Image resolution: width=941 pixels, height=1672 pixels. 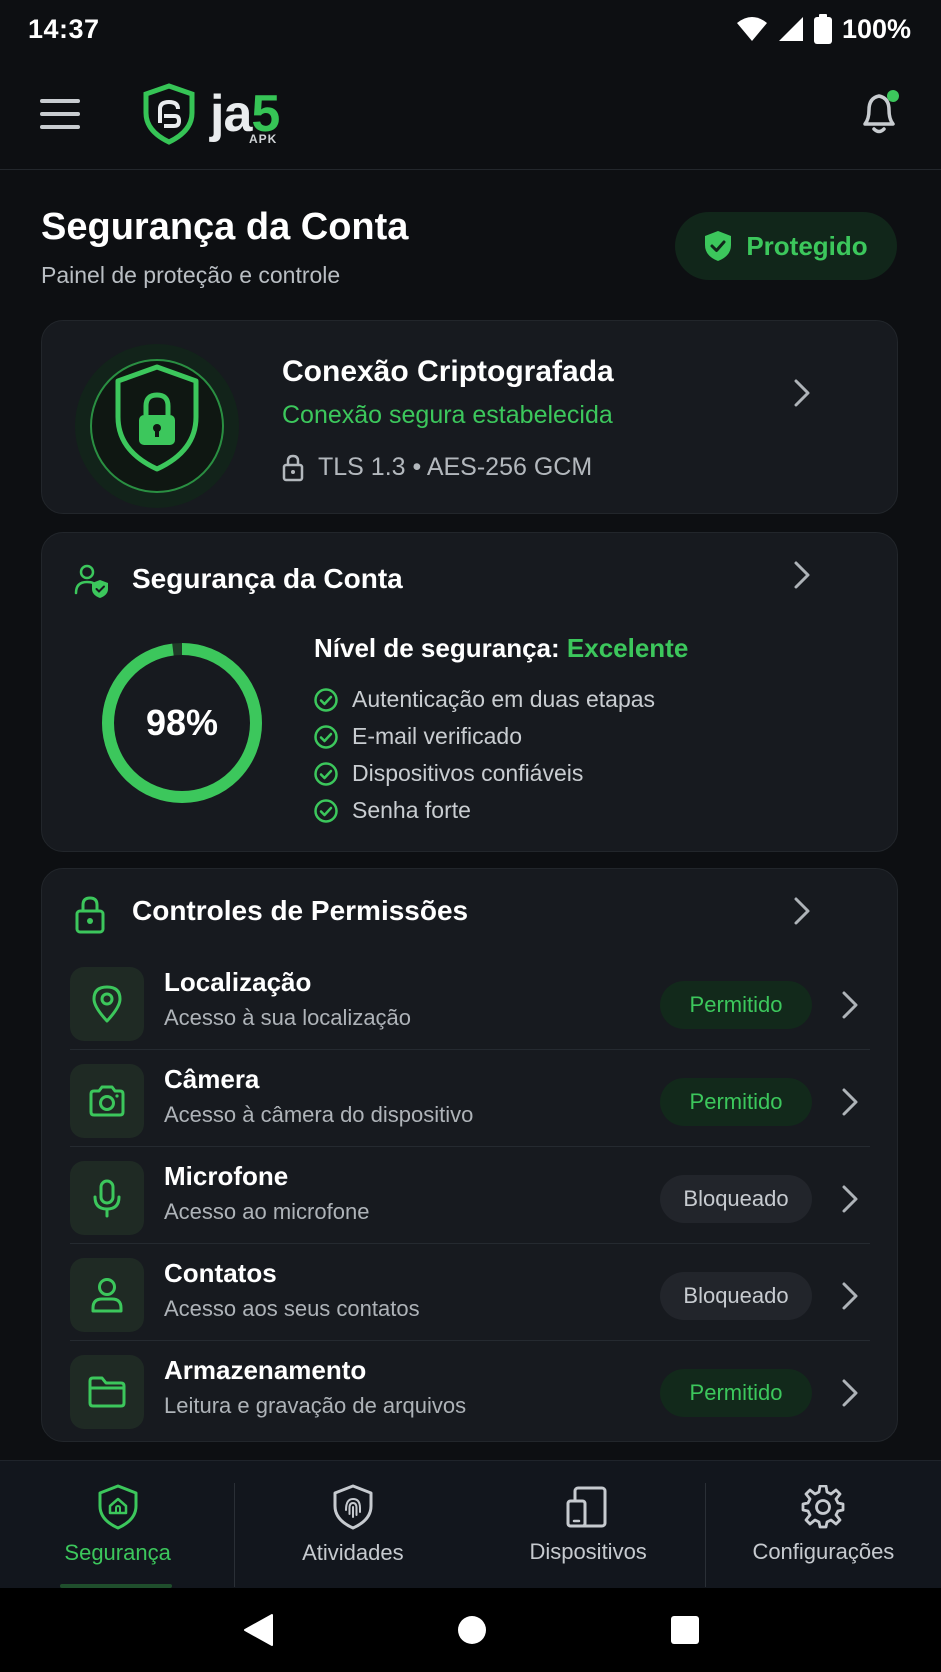 What do you see at coordinates (627, 648) in the screenshot?
I see `security-level-value: Excelente` at bounding box center [627, 648].